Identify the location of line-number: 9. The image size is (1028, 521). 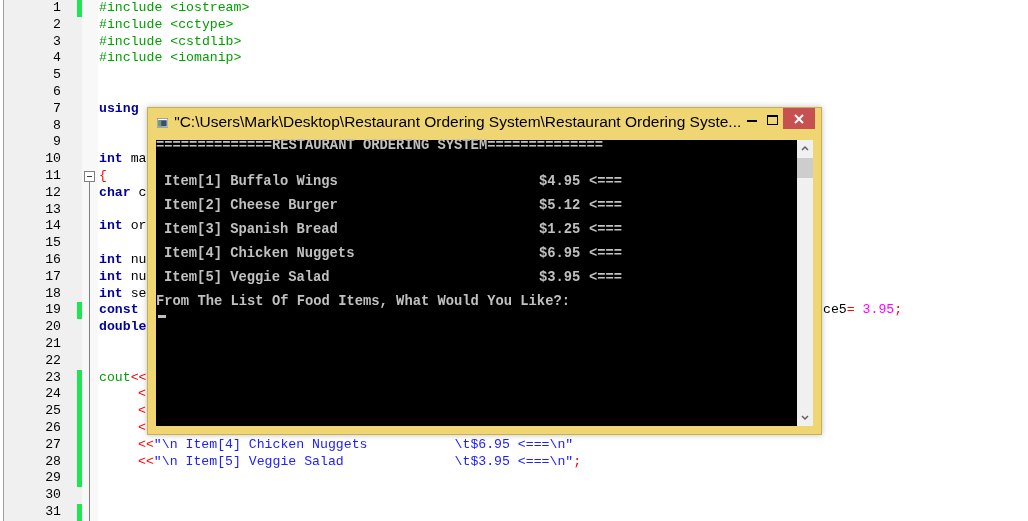
(57, 143).